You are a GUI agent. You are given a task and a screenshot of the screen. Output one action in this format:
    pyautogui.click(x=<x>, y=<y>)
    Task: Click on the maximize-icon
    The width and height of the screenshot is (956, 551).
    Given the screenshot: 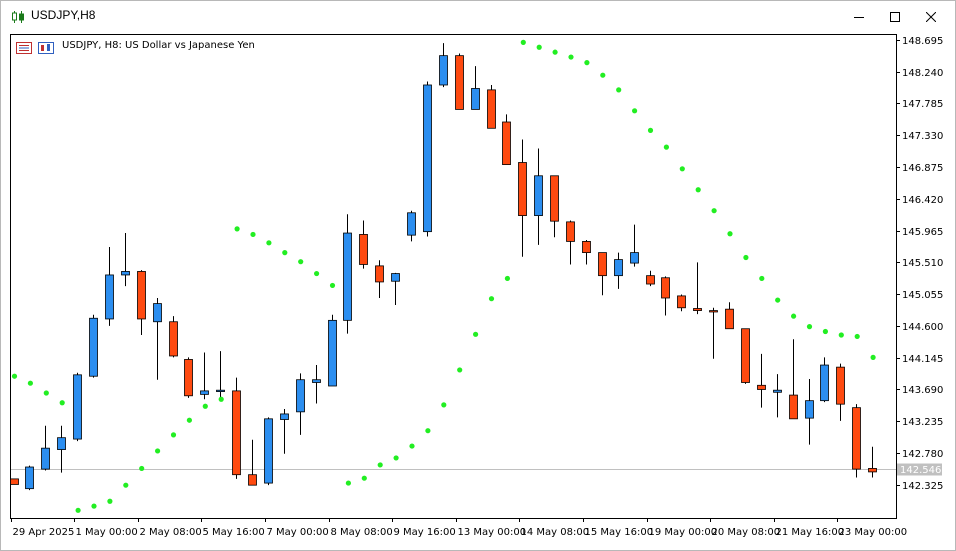 What is the action you would take?
    pyautogui.click(x=895, y=16)
    